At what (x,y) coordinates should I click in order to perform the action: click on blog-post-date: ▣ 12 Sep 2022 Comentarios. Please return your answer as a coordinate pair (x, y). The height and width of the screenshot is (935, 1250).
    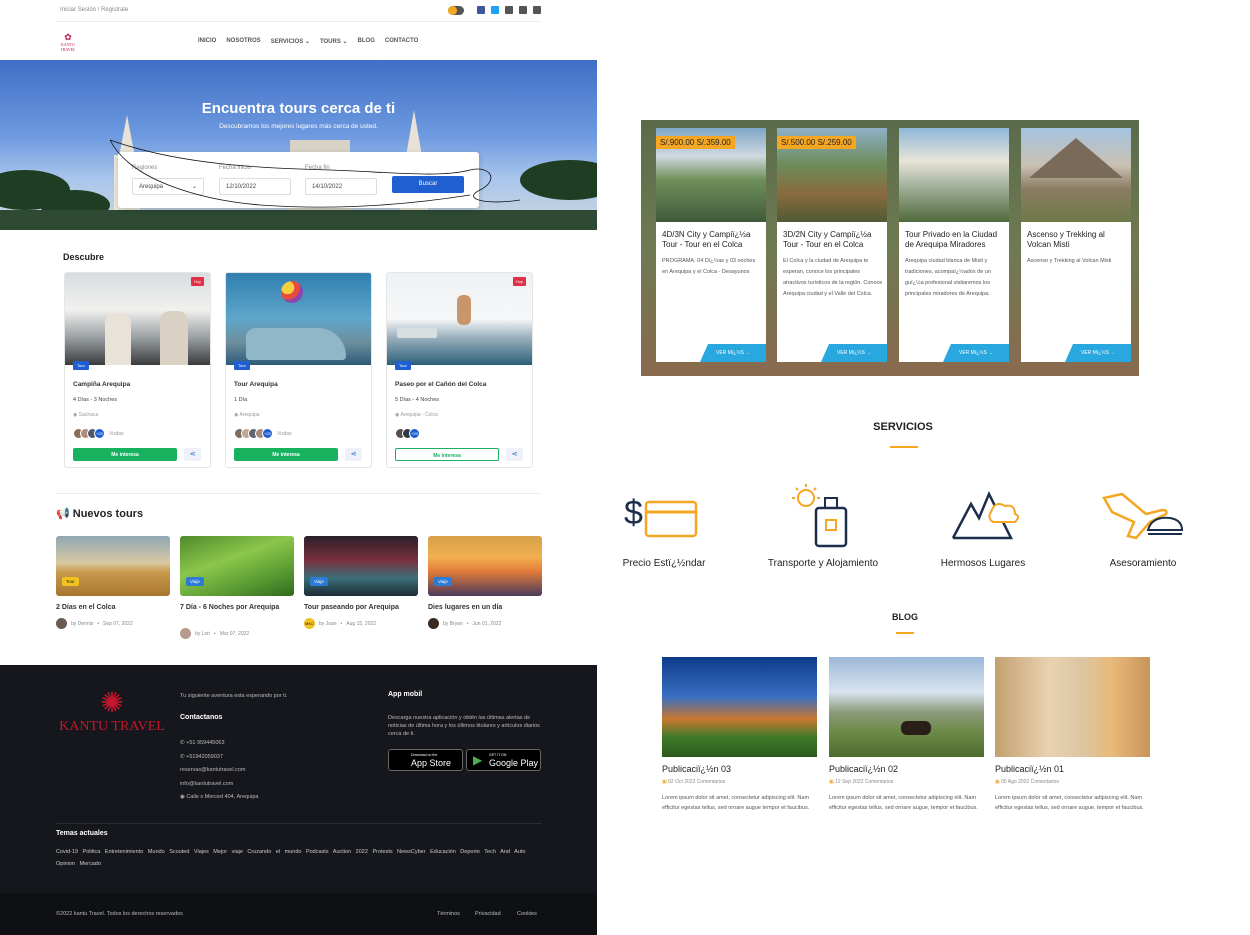
    Looking at the image, I should click on (861, 782).